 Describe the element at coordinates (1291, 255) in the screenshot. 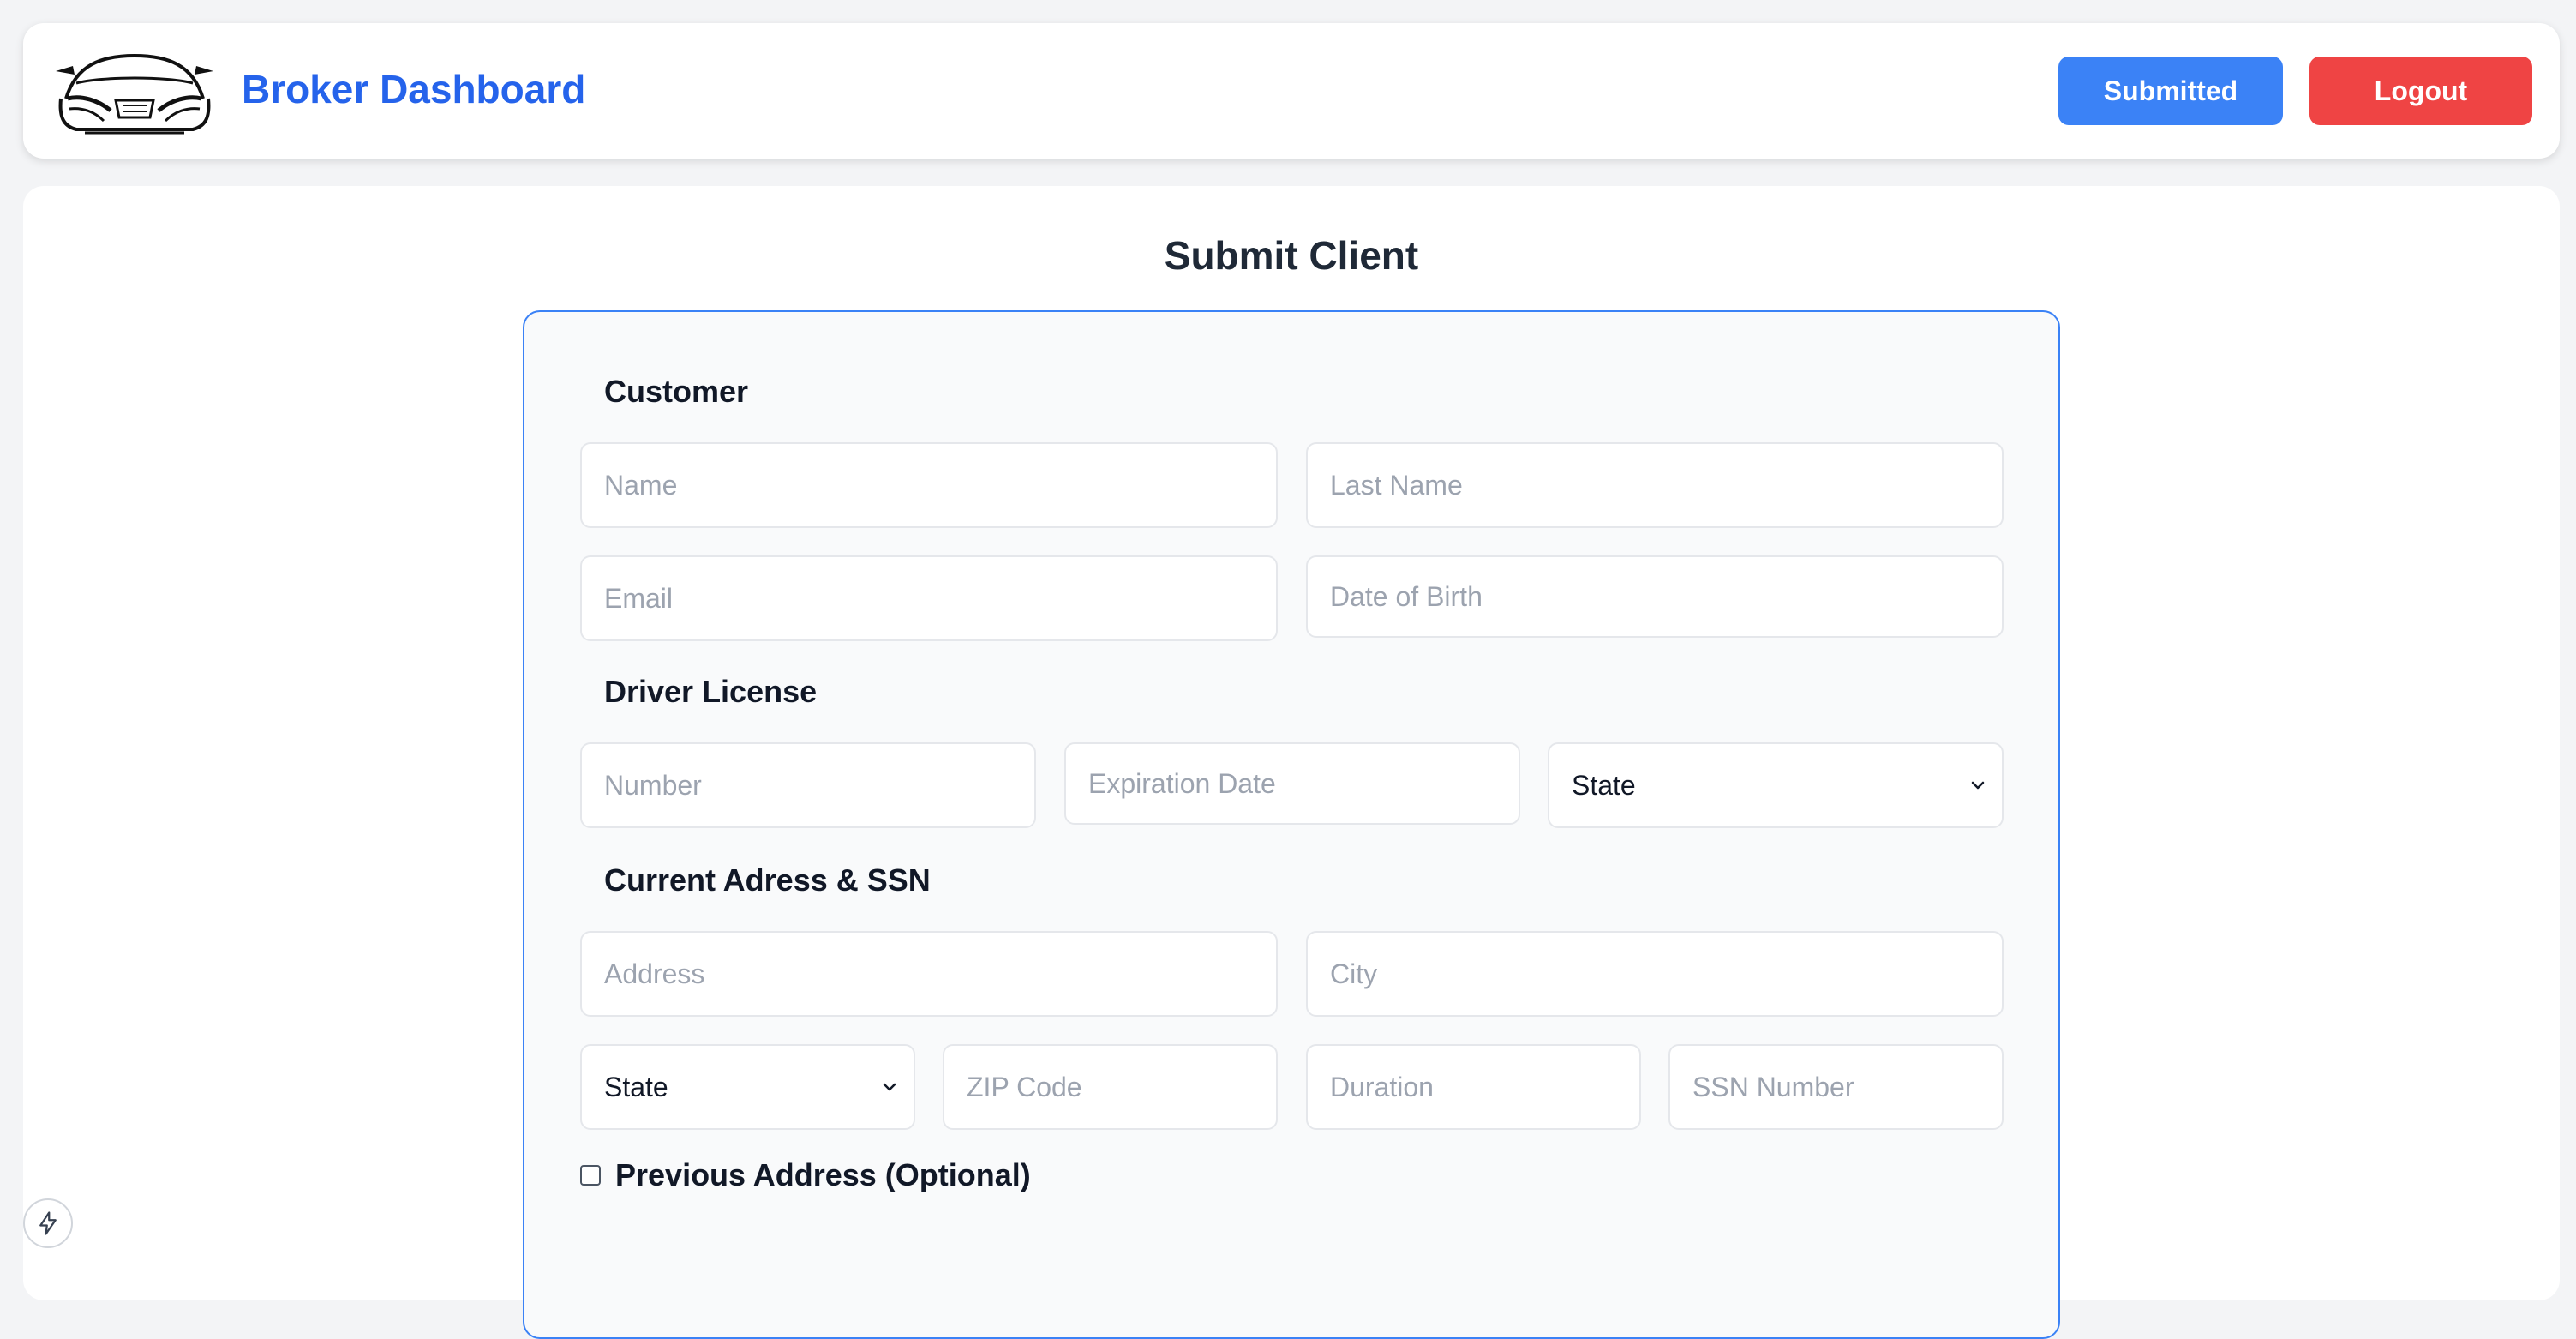

I see `page-title: Submit Client` at that location.